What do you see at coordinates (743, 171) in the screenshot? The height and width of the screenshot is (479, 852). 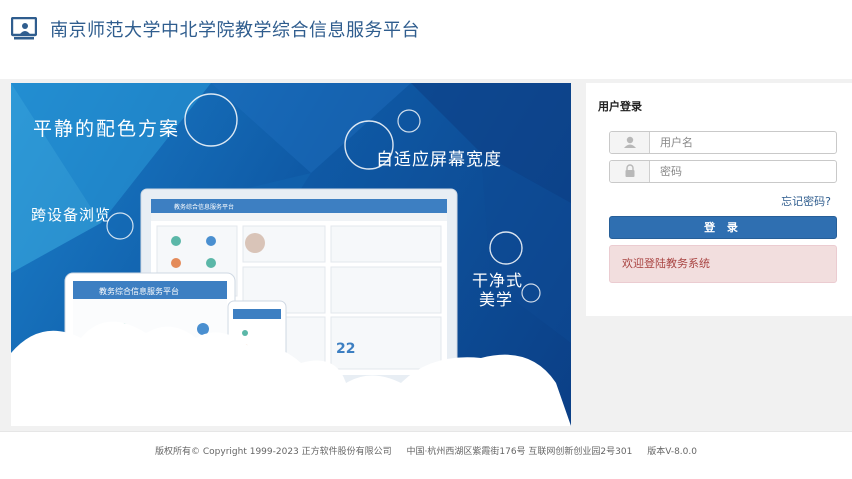 I see `password-input` at bounding box center [743, 171].